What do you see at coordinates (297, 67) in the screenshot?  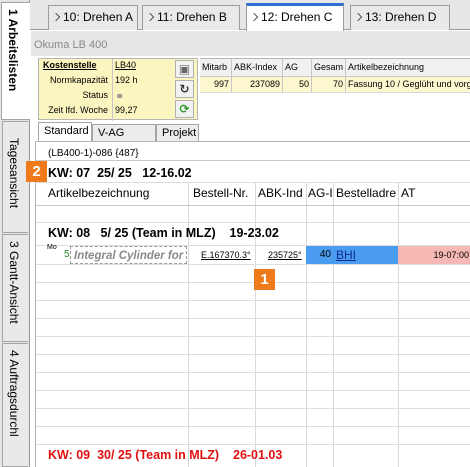 I see `col-ag: AG` at bounding box center [297, 67].